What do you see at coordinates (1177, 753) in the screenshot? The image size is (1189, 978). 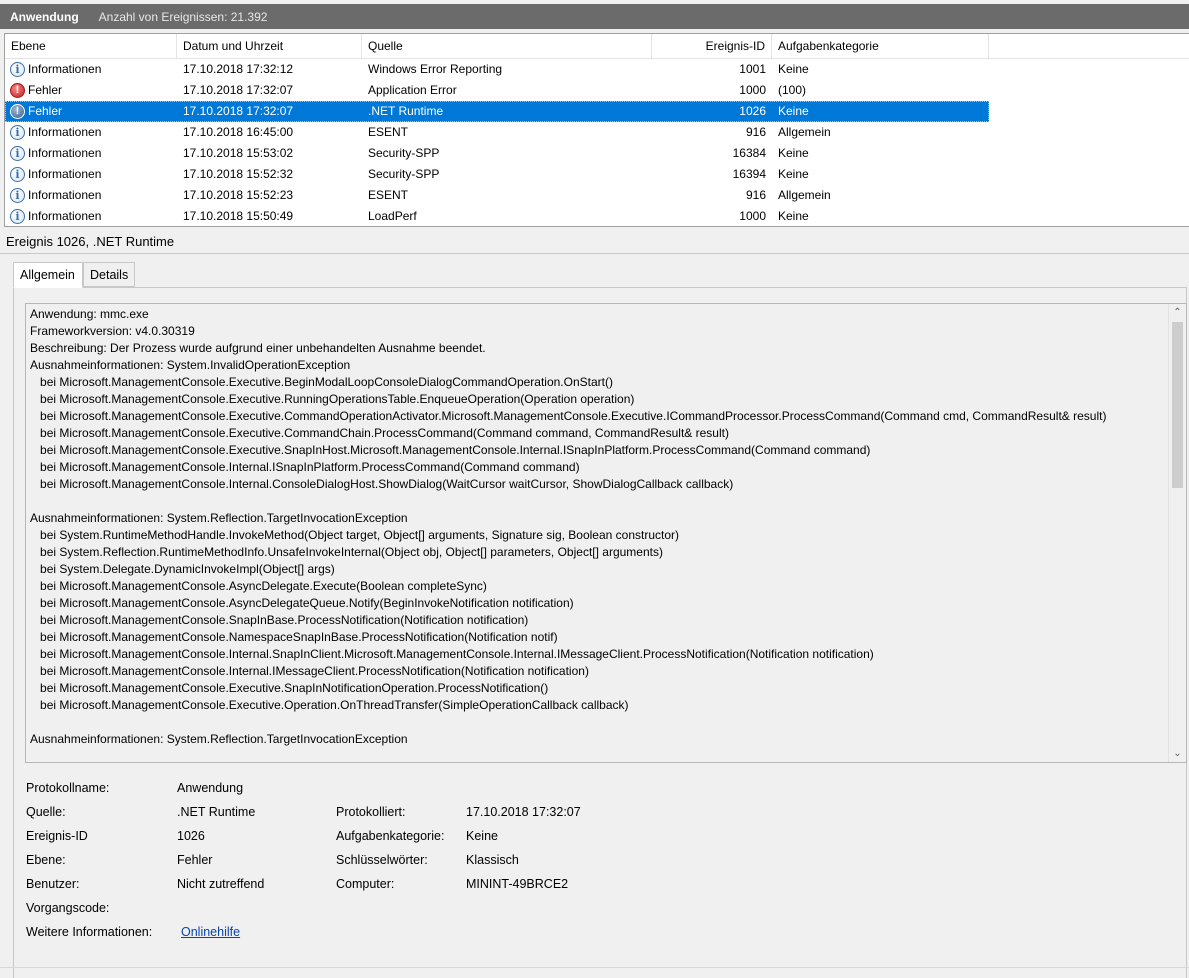 I see `scroll-down-icon: ⌄` at bounding box center [1177, 753].